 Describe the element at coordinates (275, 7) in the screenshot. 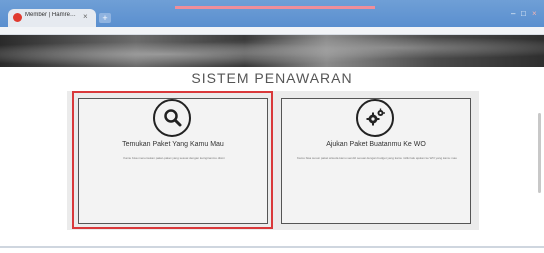

I see `loading-strip` at that location.